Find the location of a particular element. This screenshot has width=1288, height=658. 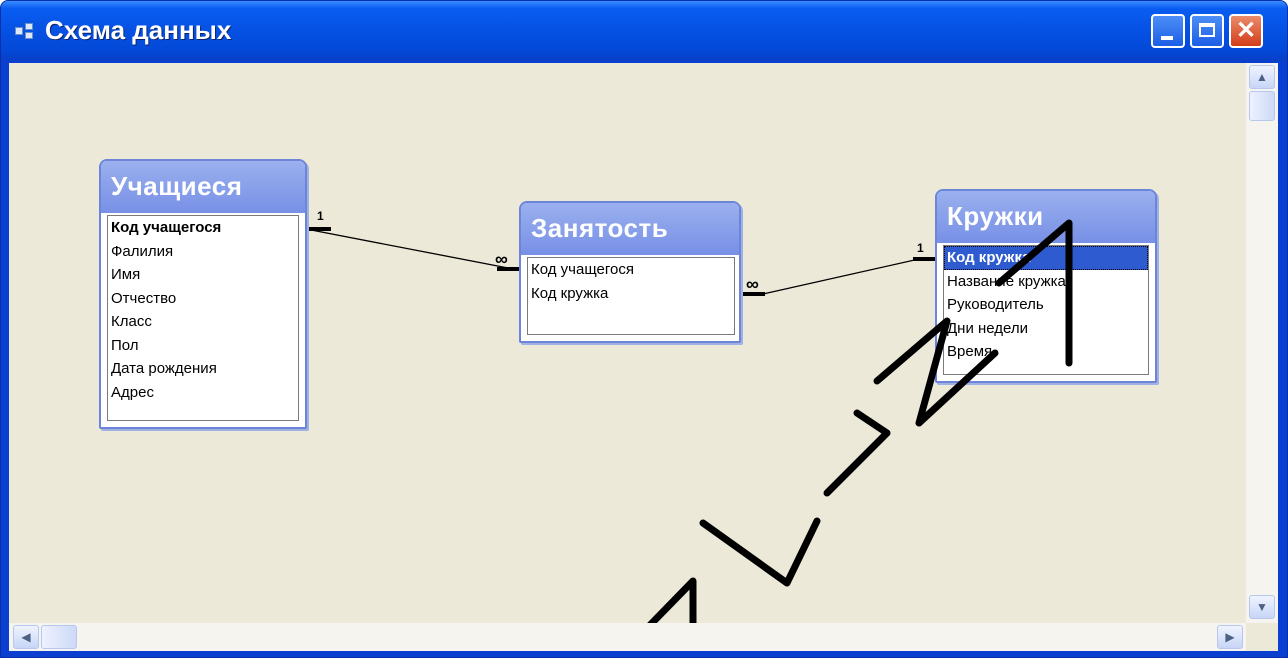

horizontal-scroll-thumb is located at coordinates (59, 637).